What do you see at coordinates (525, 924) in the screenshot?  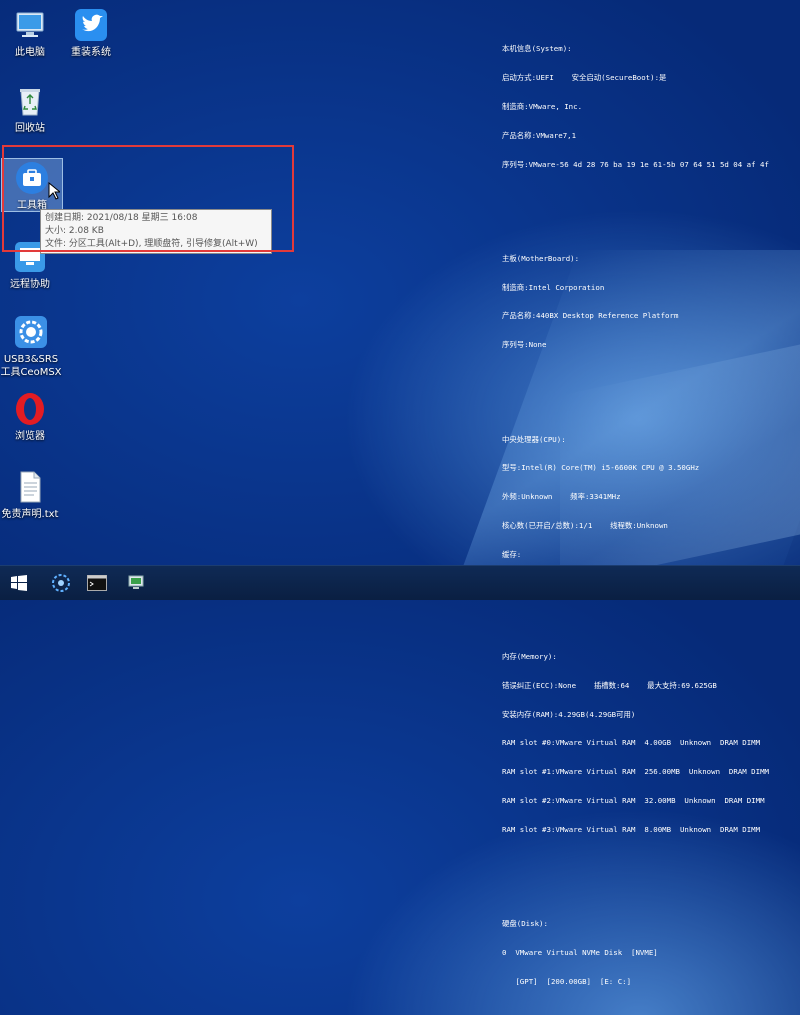 I see `sysinfo-line: 硬盘(Disk):` at bounding box center [525, 924].